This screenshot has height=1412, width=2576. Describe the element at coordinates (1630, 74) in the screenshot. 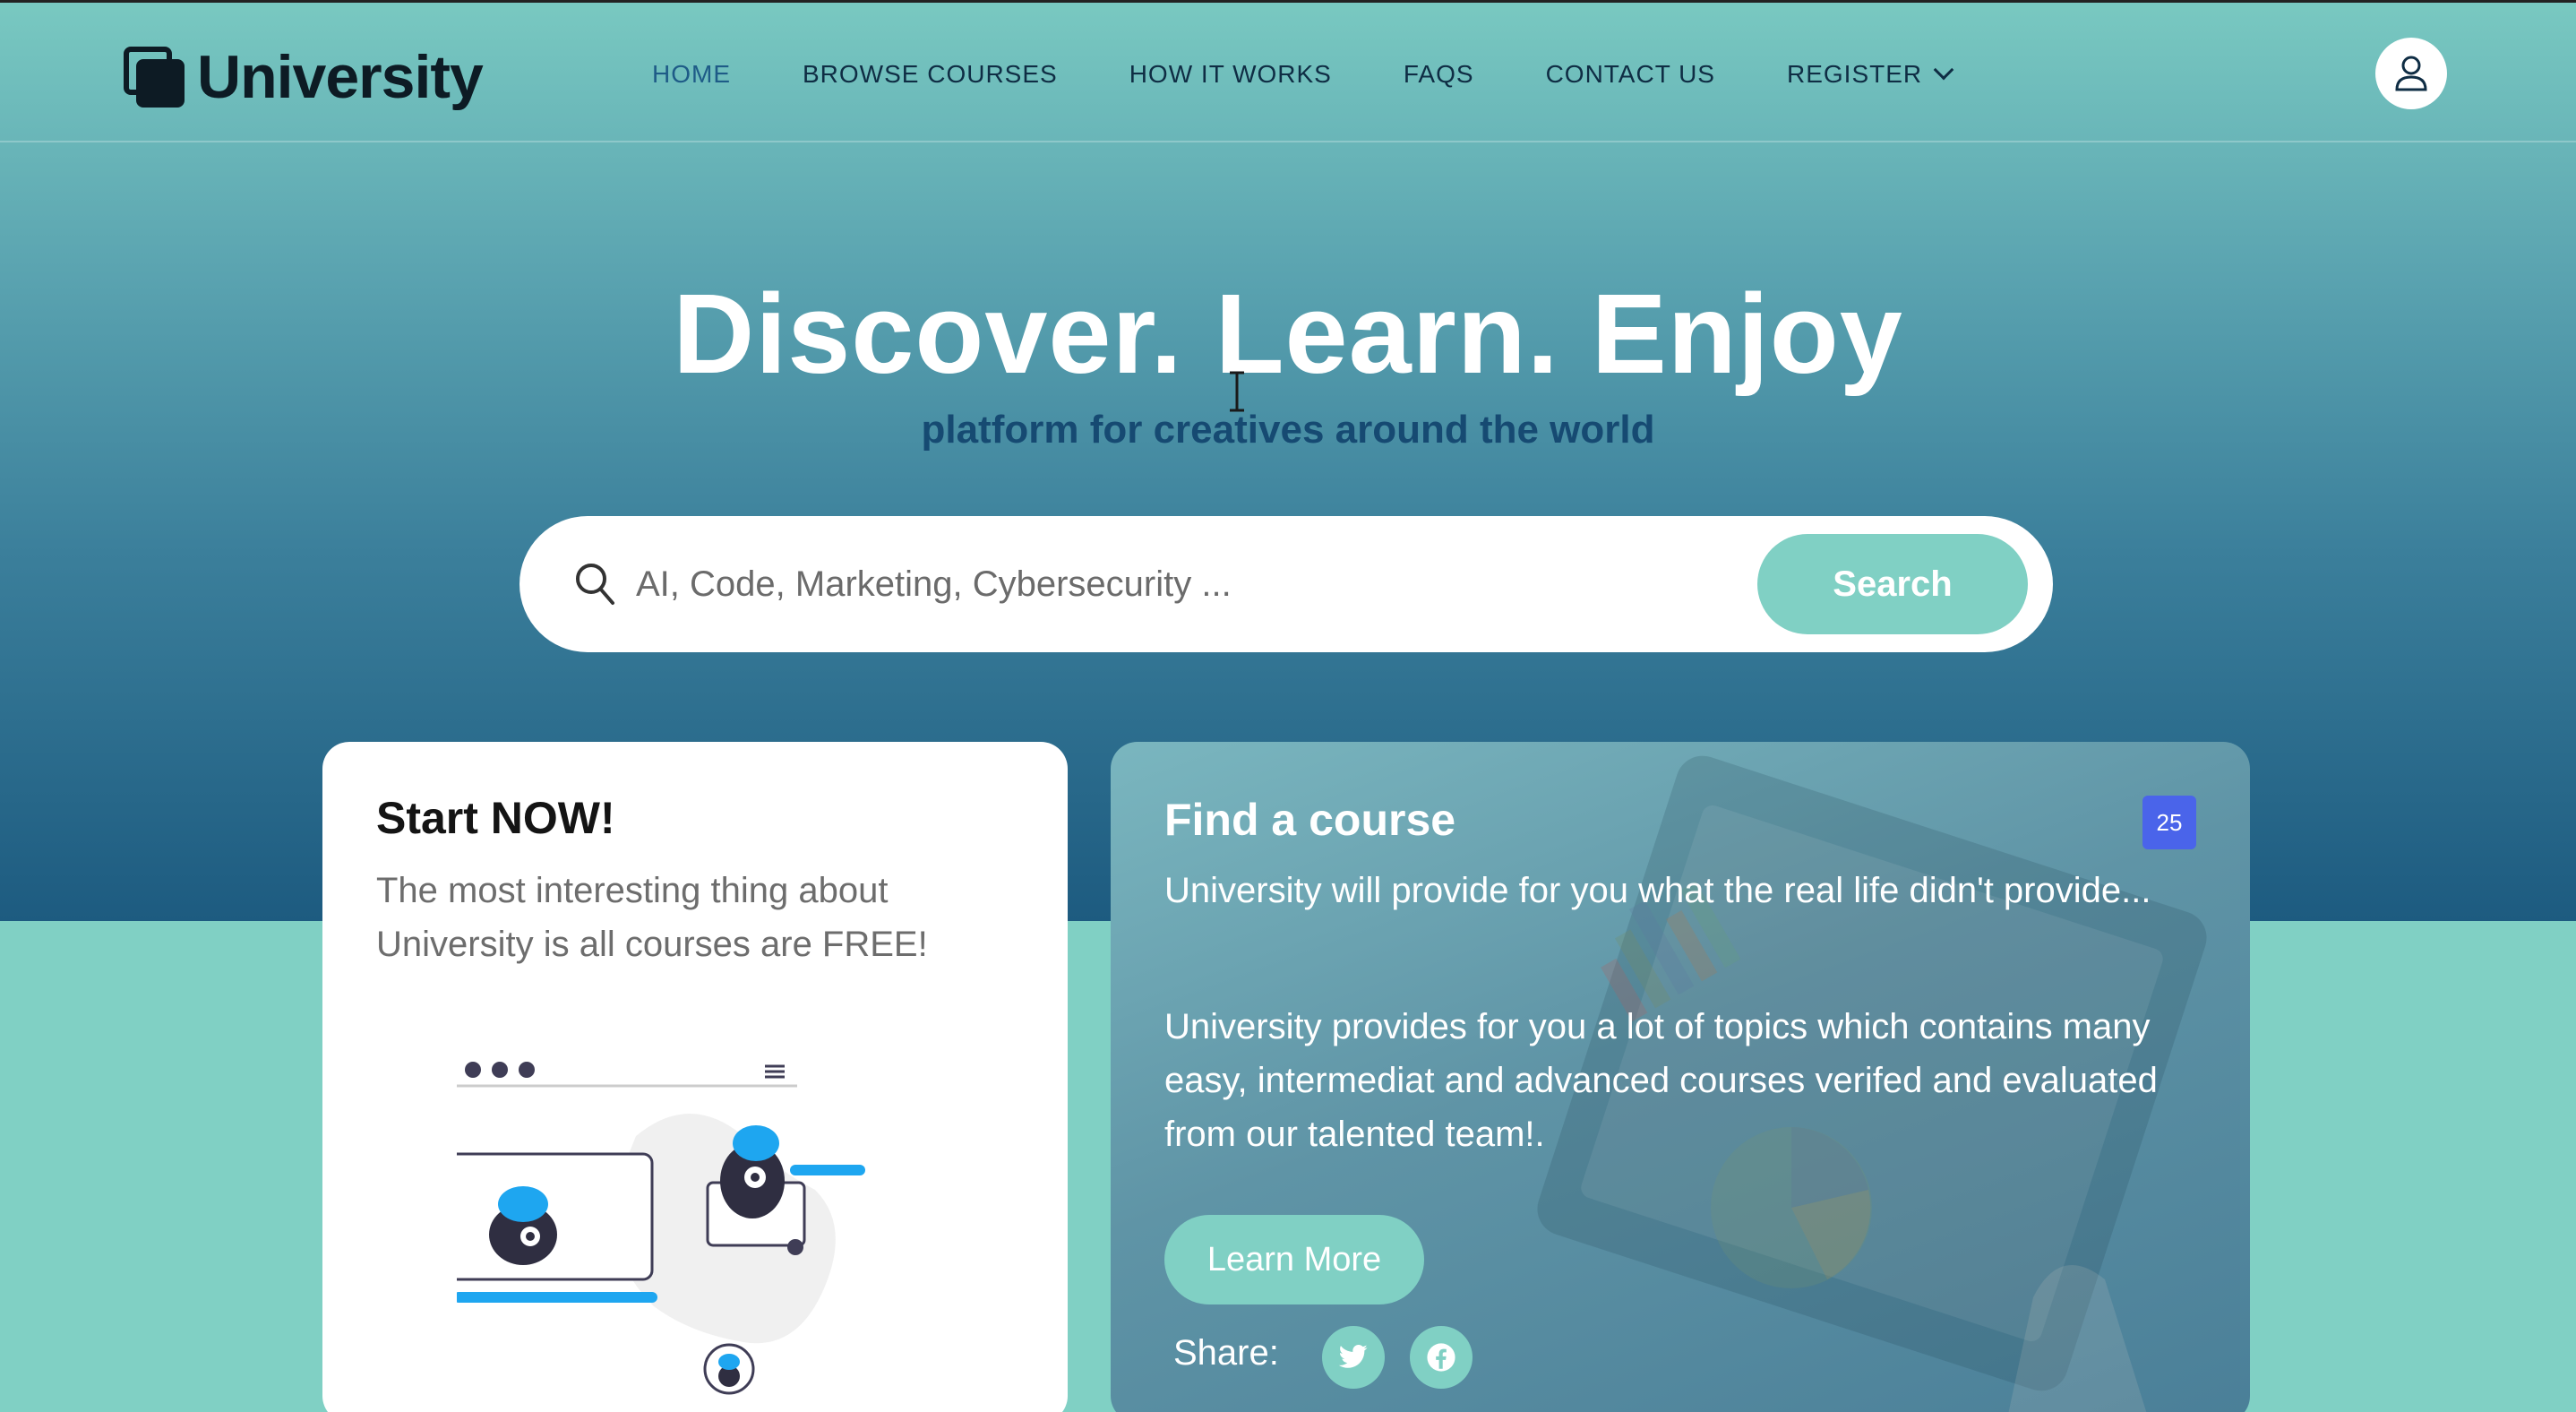

I see `nav-contact-us: CONTACT US` at that location.